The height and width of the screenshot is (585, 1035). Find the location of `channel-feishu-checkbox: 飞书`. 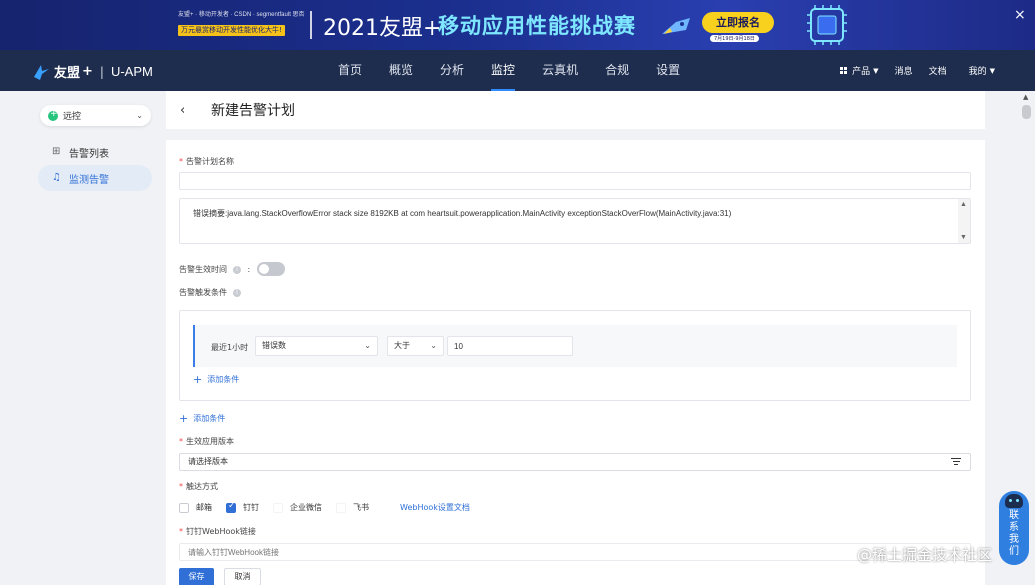

channel-feishu-checkbox: 飞书 is located at coordinates (352, 507).